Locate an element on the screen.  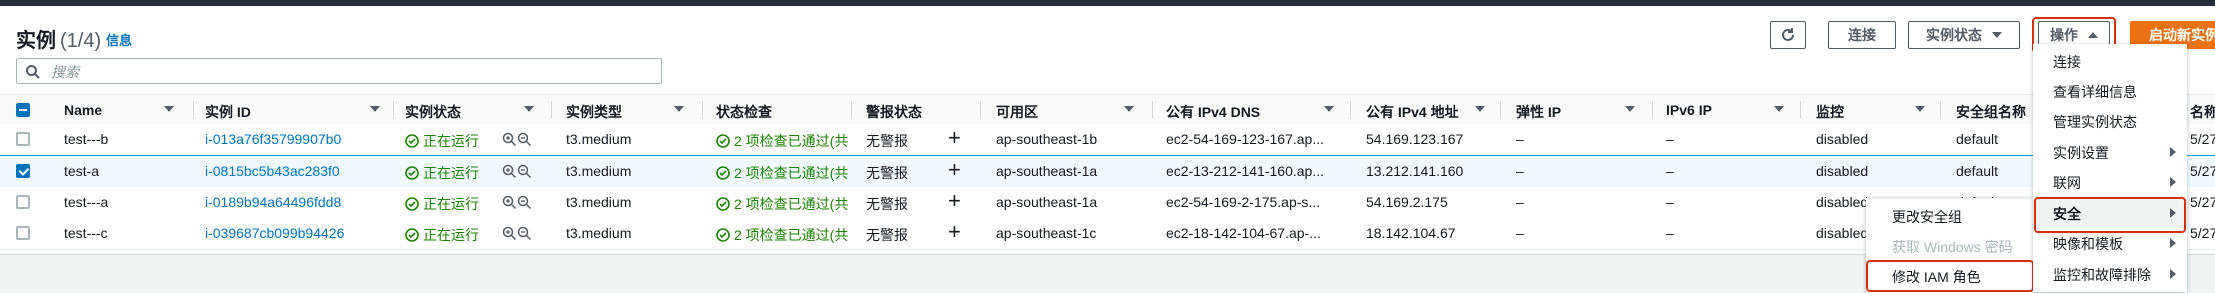
col-public-ip: 公有 IPv4 地址 is located at coordinates (1412, 112).